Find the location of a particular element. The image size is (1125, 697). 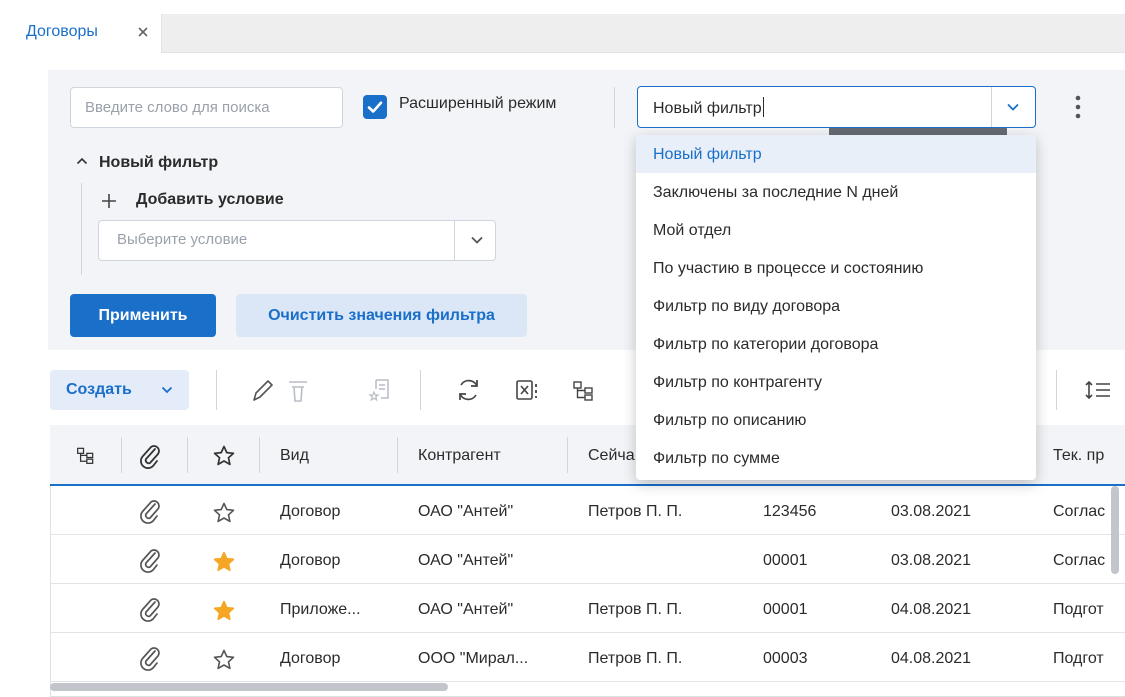

filter-option: Фильтр по категории договора is located at coordinates (836, 344).